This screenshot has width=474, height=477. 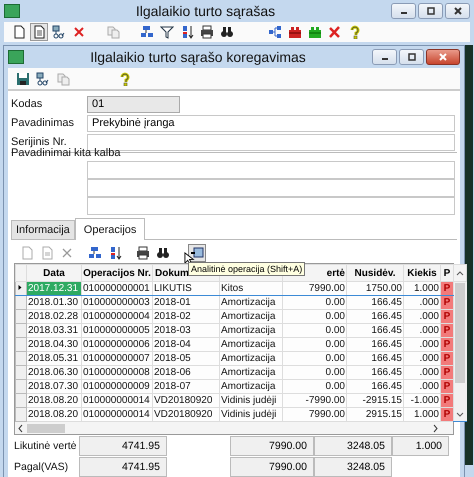 I want to click on table-cell: Kitos, so click(x=251, y=289).